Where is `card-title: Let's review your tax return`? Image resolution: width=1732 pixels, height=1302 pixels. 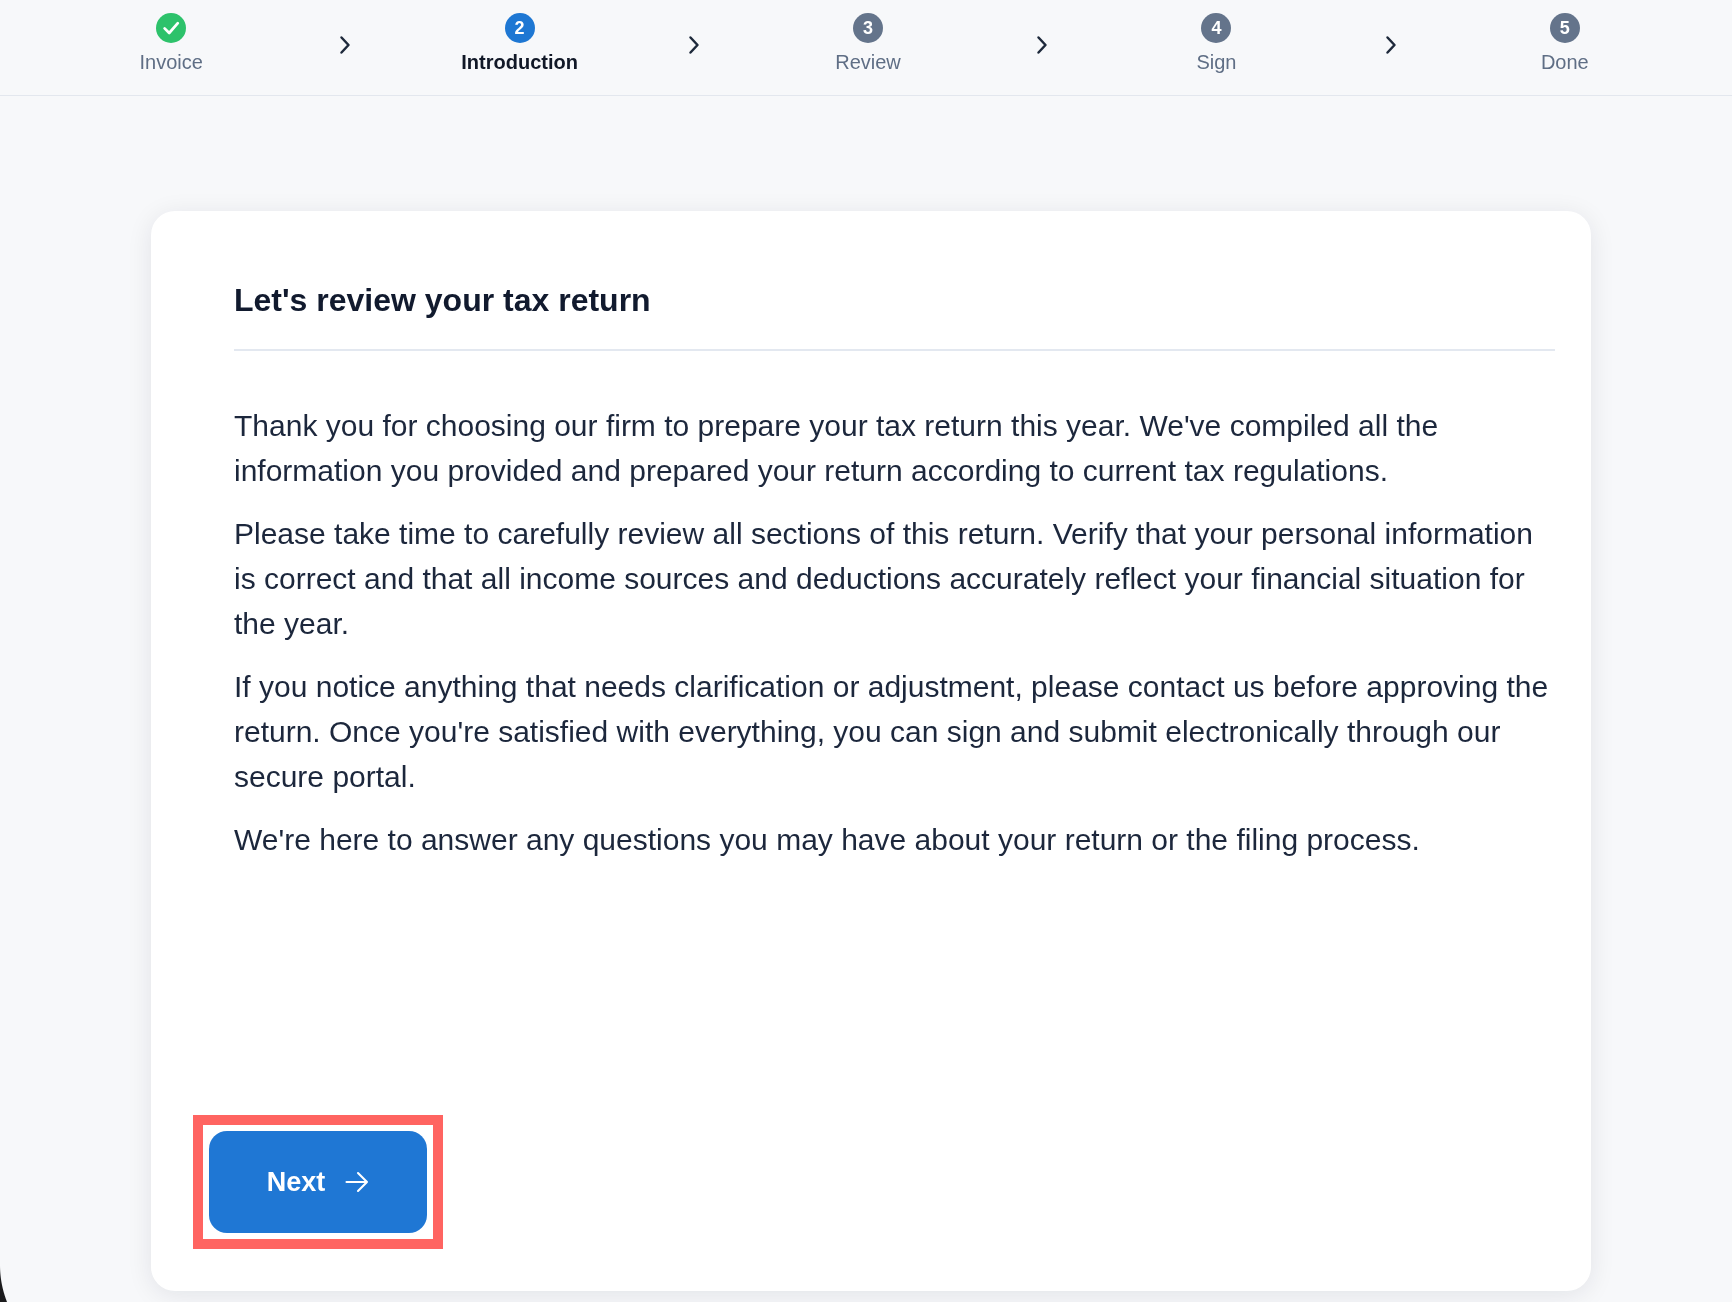 card-title: Let's review your tax return is located at coordinates (443, 300).